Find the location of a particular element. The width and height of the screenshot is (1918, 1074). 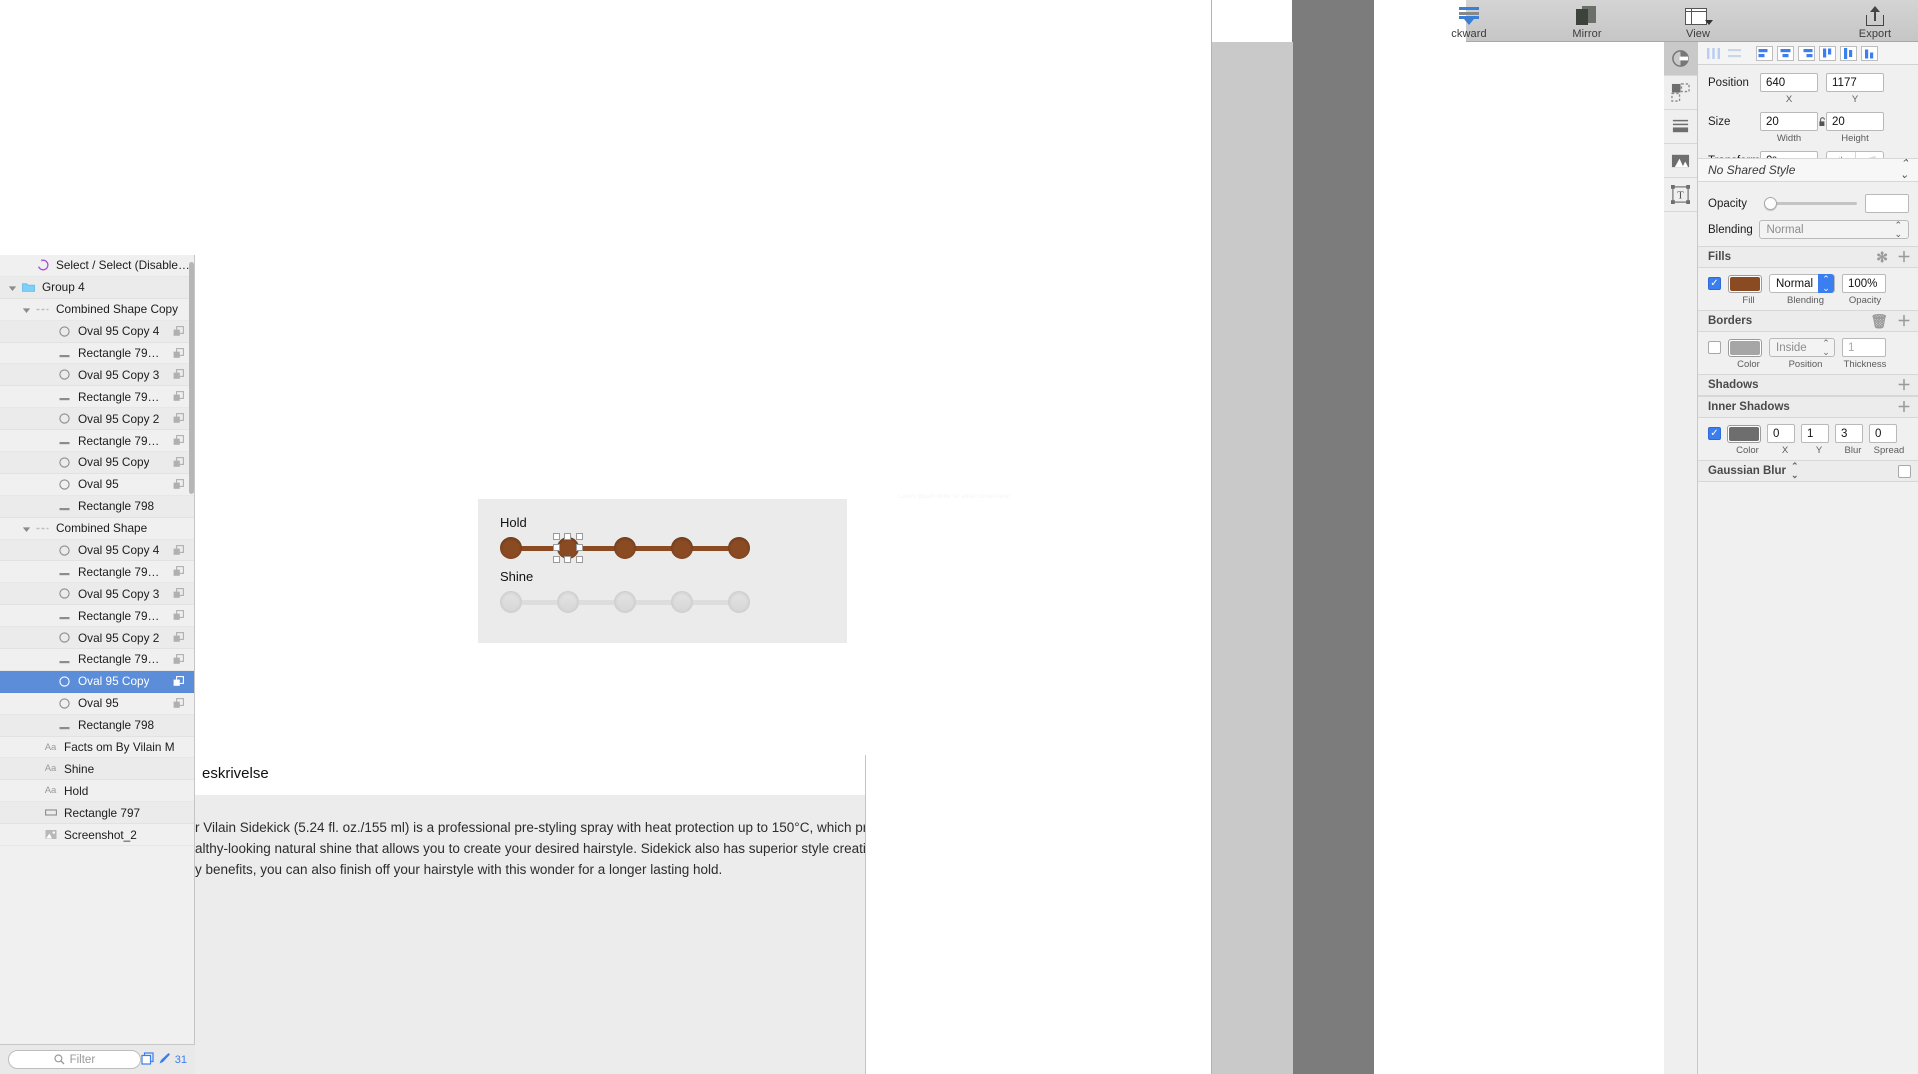

layer-row: Screenshot_2 is located at coordinates (97, 835).